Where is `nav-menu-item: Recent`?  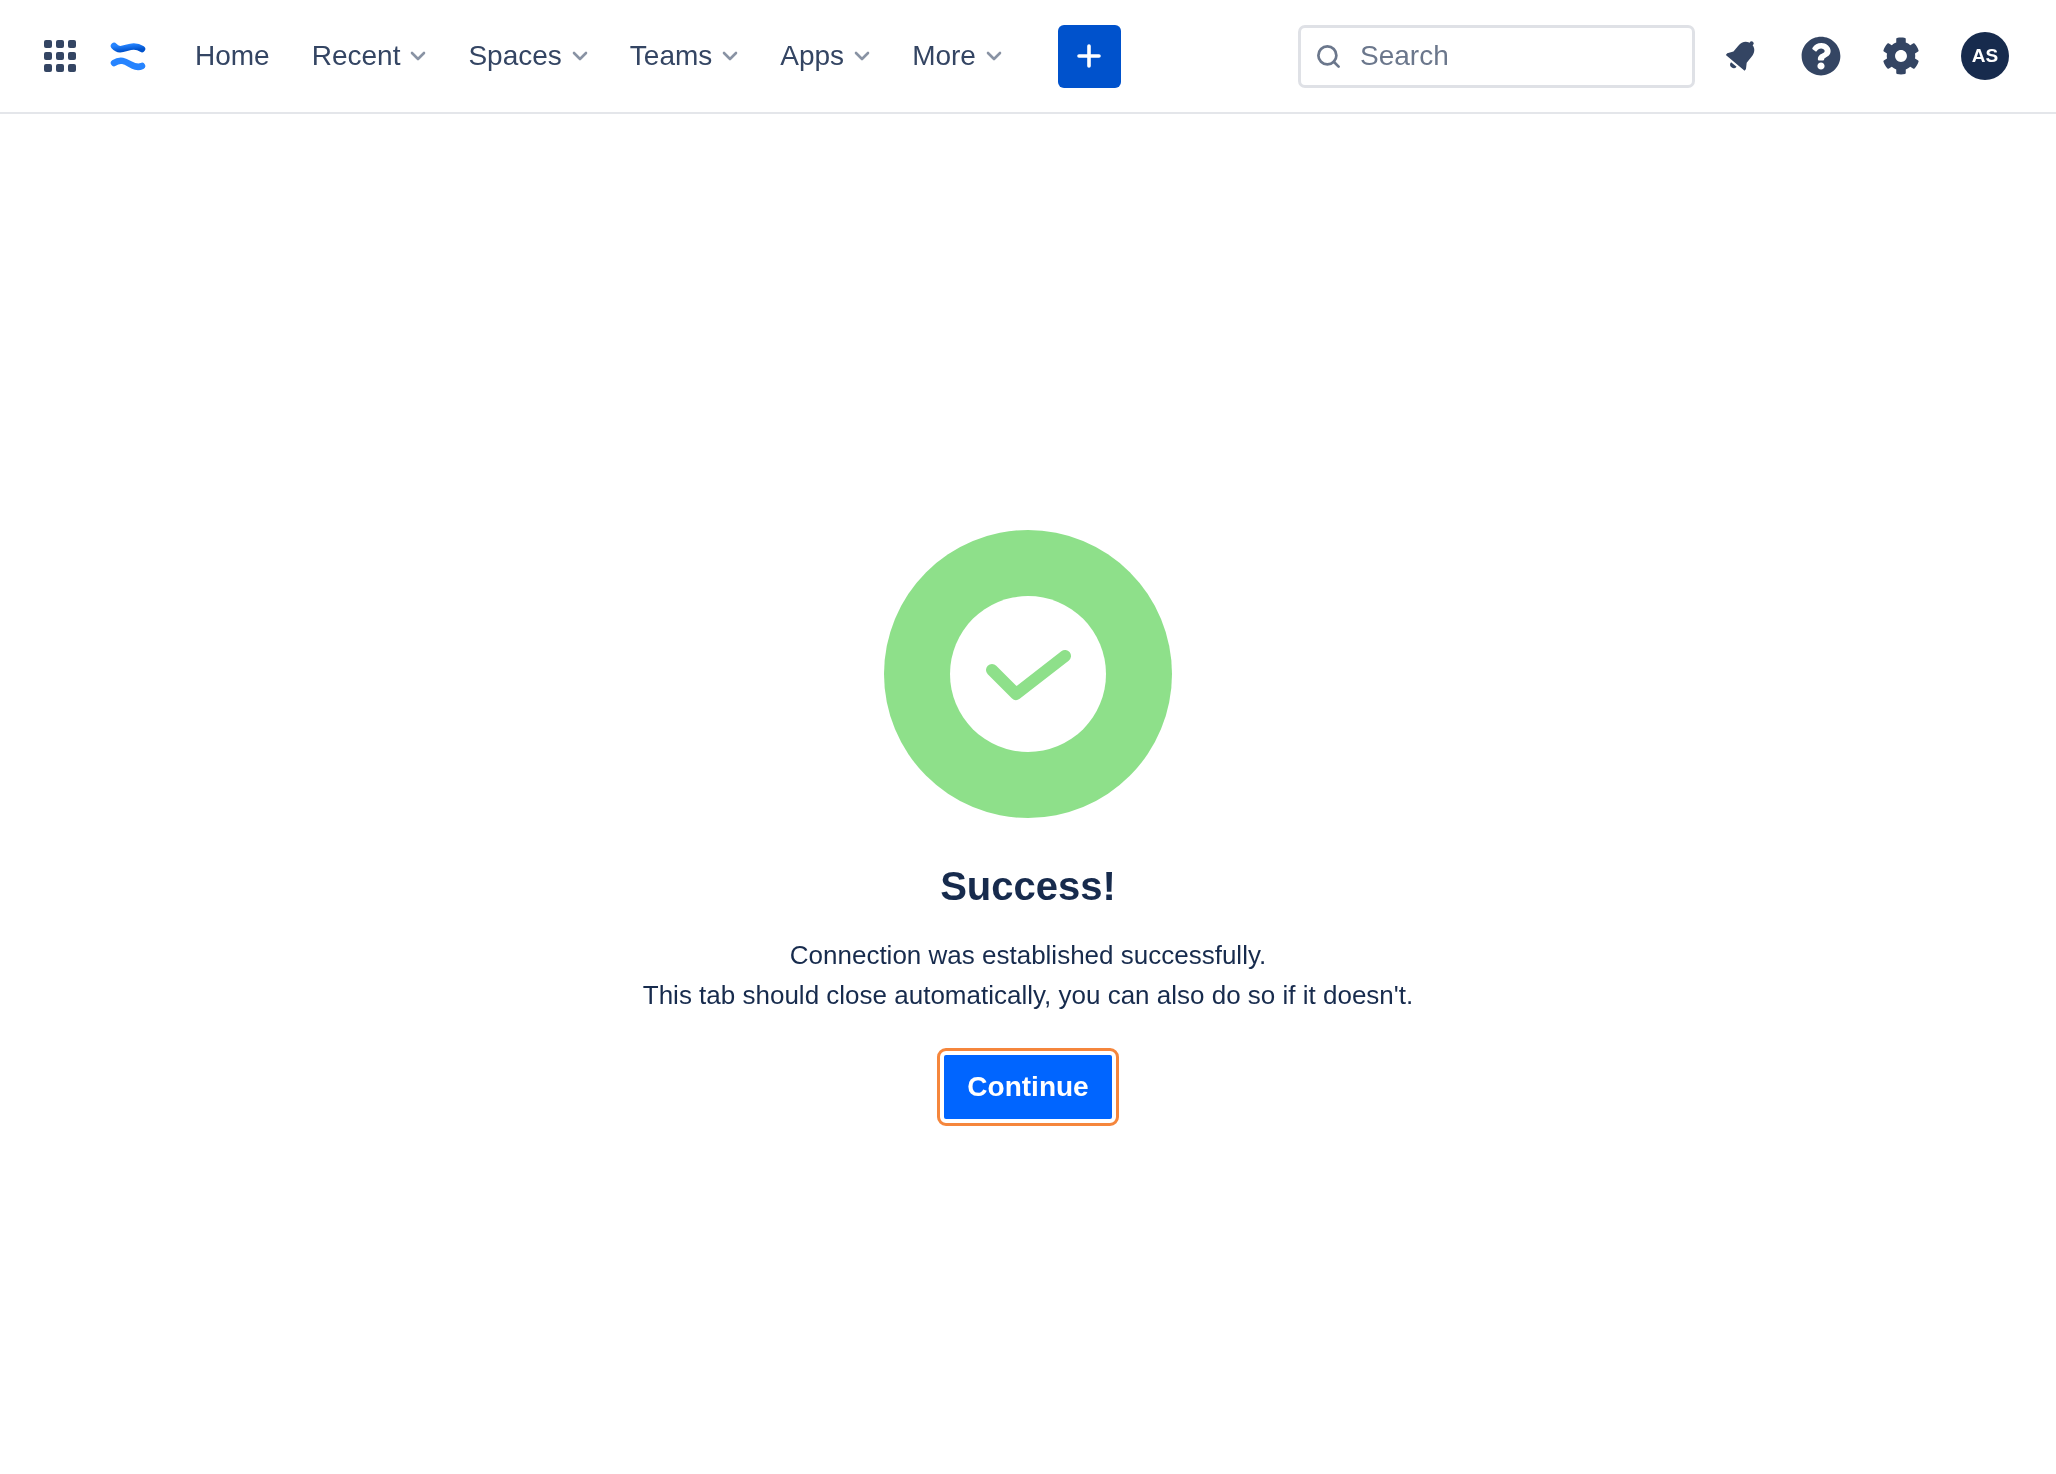 nav-menu-item: Recent is located at coordinates (369, 56).